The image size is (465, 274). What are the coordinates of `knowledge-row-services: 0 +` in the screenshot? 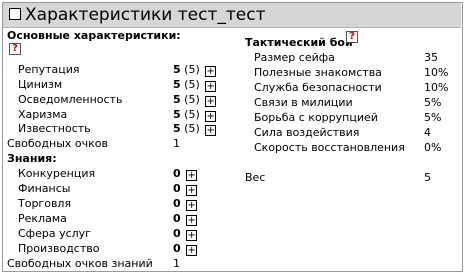 It's located at (185, 234).